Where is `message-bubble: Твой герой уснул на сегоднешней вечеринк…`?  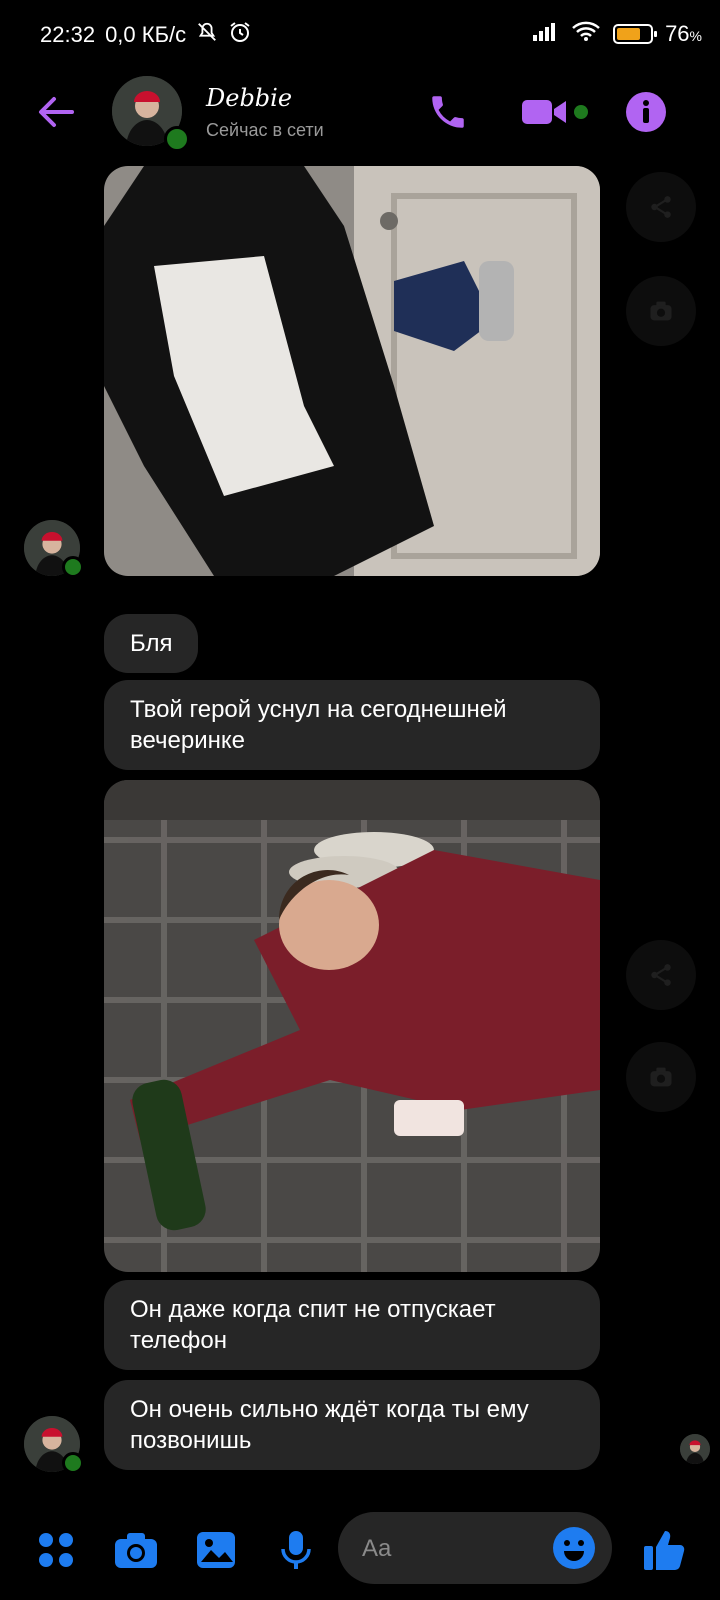 message-bubble: Твой герой уснул на сегоднешней вечеринк… is located at coordinates (352, 725).